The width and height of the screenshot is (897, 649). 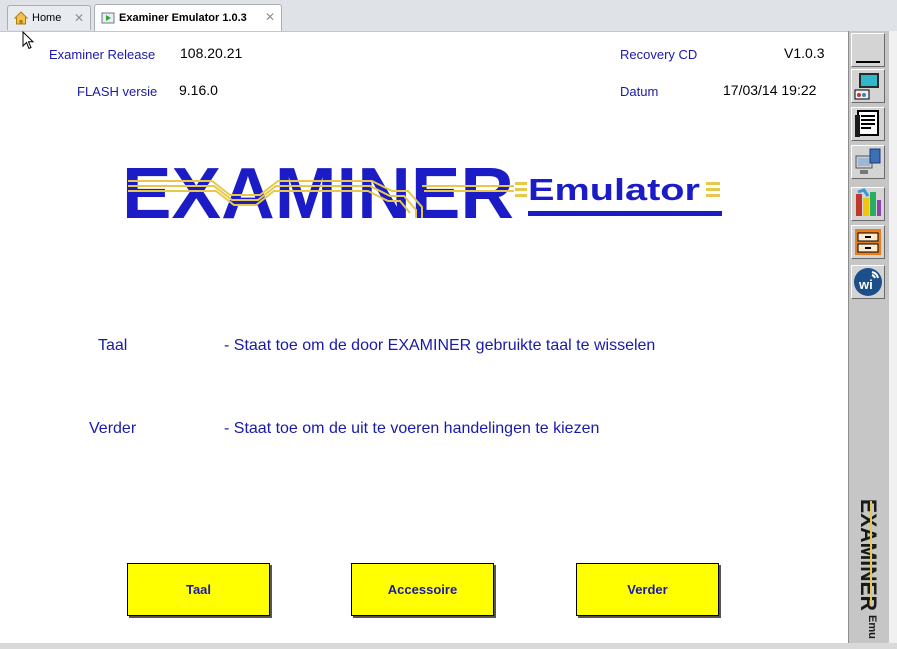 What do you see at coordinates (868, 555) in the screenshot?
I see `sidebar-logo-main-text: EXAMINER` at bounding box center [868, 555].